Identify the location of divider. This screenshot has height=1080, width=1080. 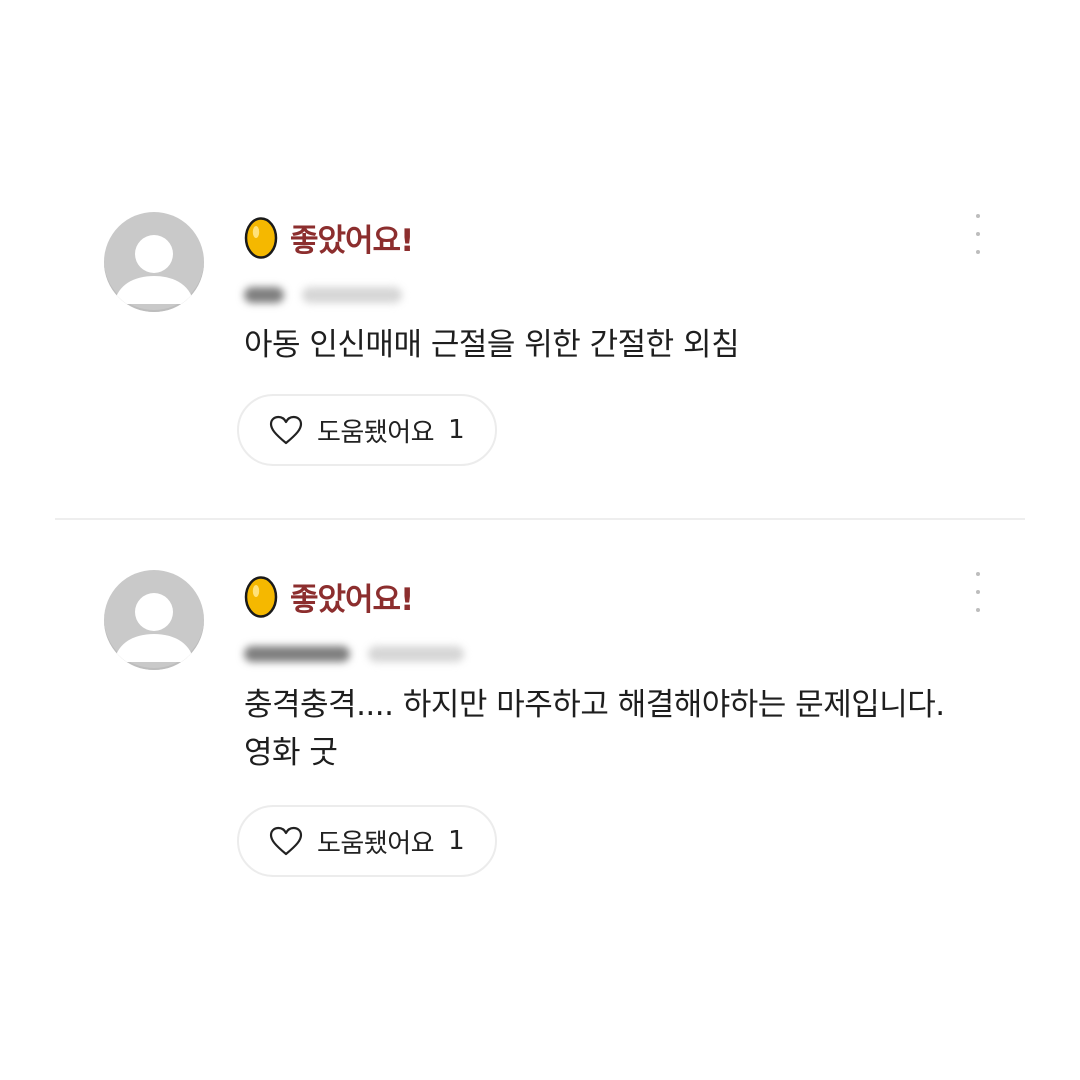
(540, 519).